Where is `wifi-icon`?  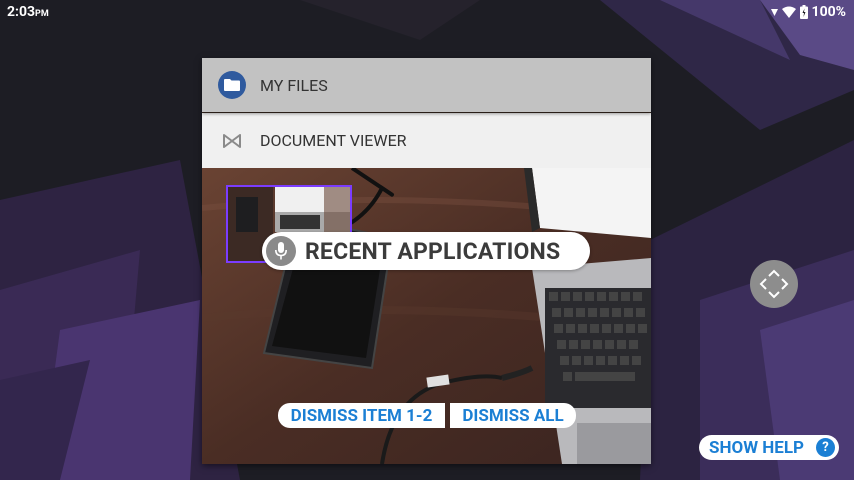
wifi-icon is located at coordinates (788, 12).